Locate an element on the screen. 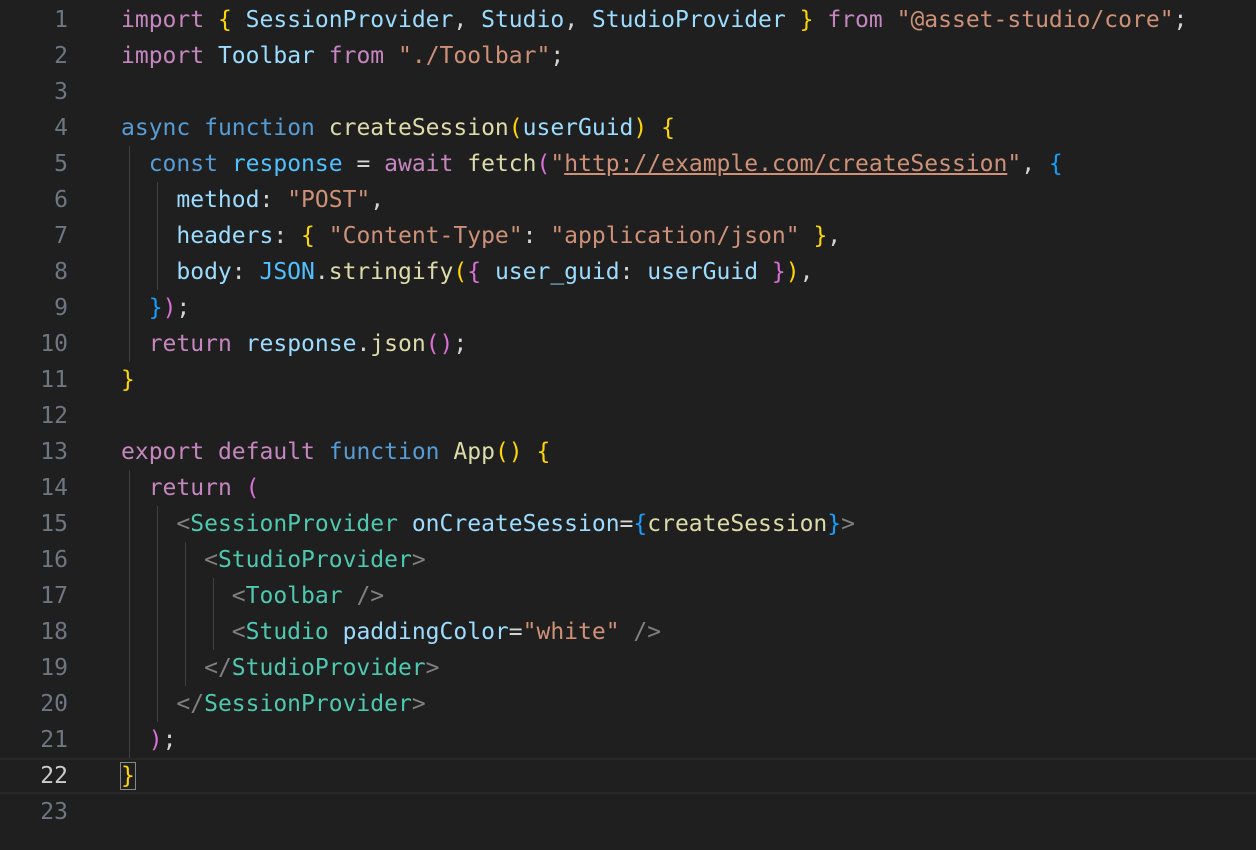 The width and height of the screenshot is (1256, 850). line-number: 5 is located at coordinates (61, 164).